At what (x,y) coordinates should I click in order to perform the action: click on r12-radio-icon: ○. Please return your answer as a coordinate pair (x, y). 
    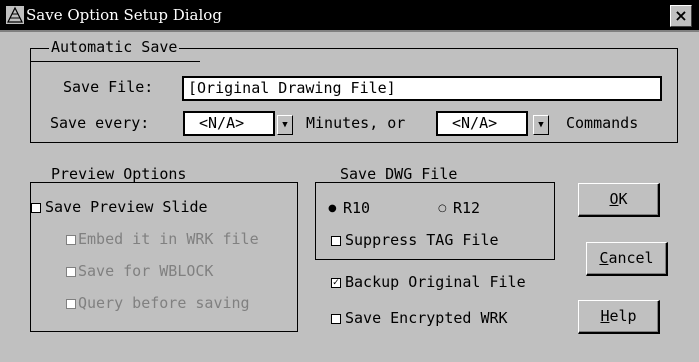
    Looking at the image, I should click on (442, 209).